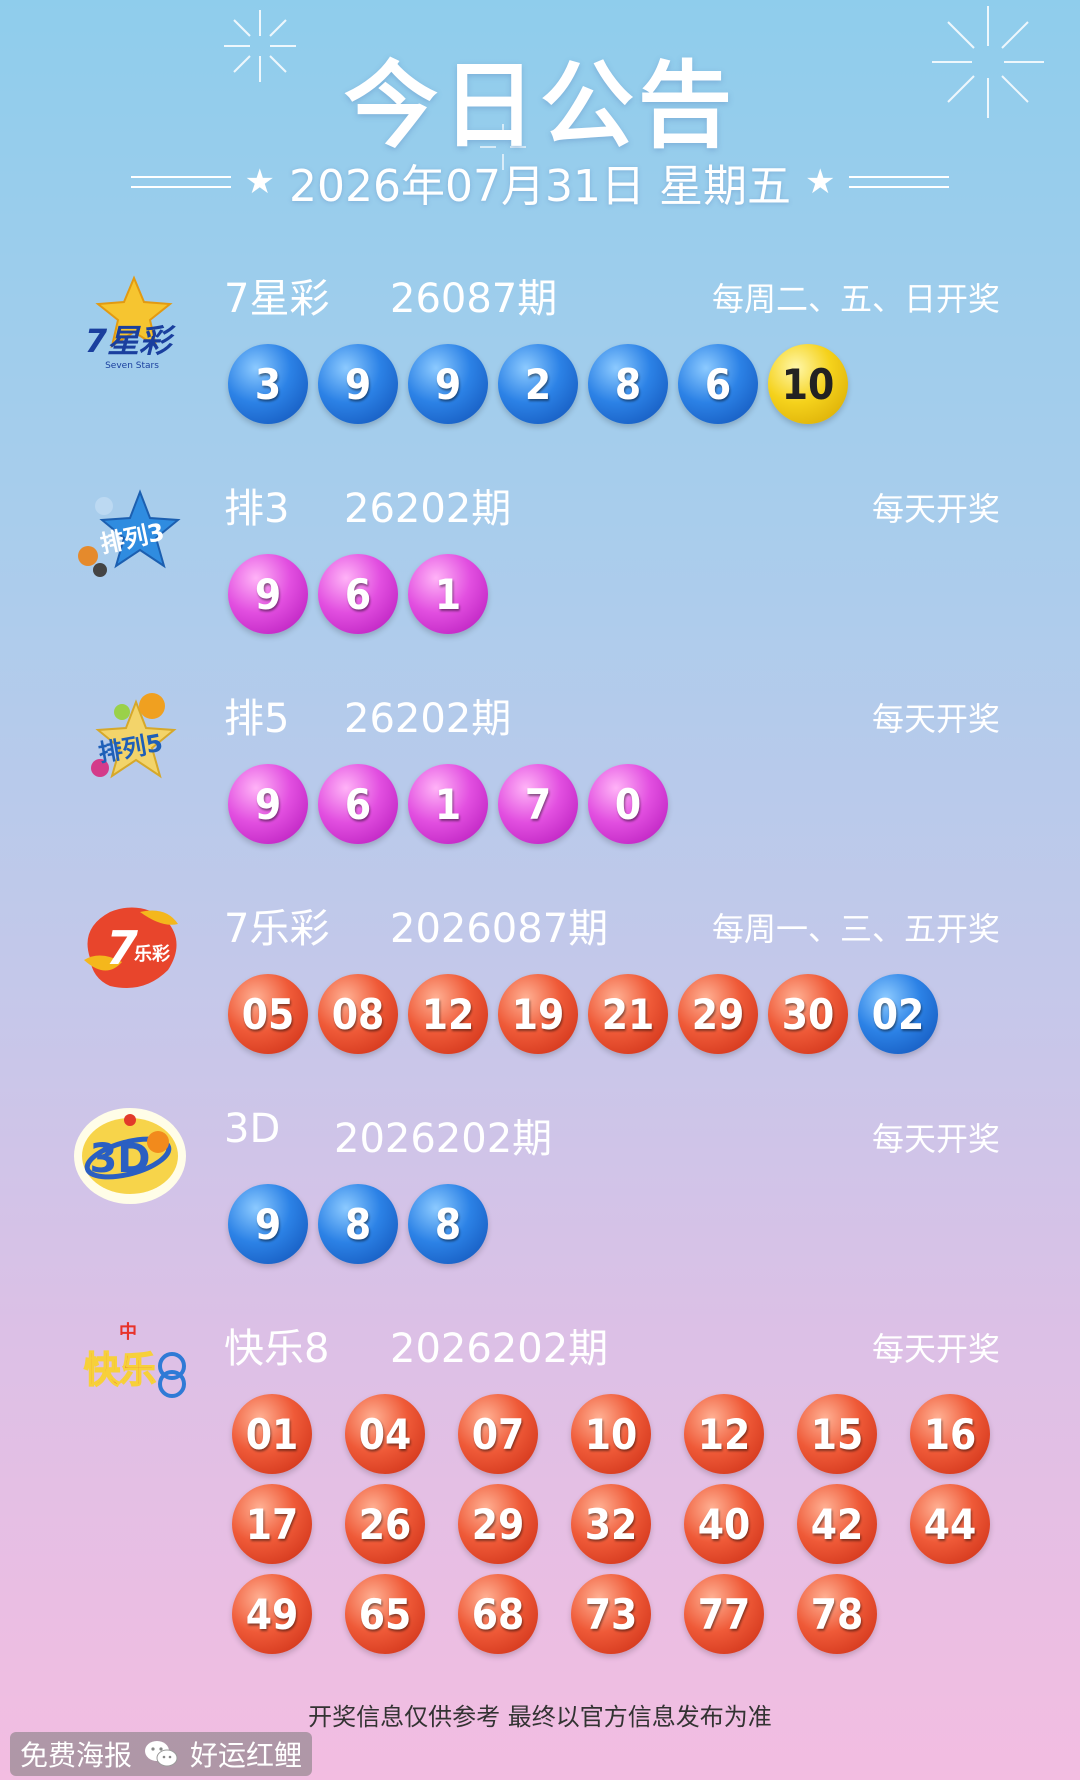 This screenshot has width=1080, height=1780. Describe the element at coordinates (628, 804) in the screenshot. I see `lottery-ball: 0` at that location.